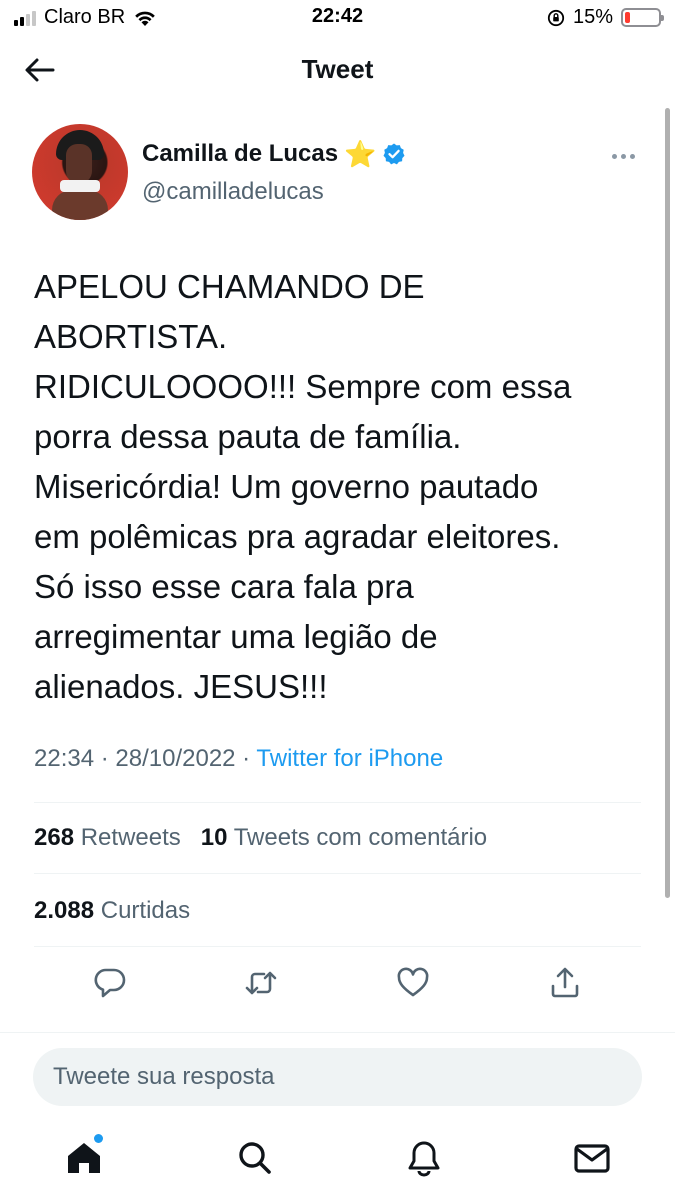  Describe the element at coordinates (214, 837) in the screenshot. I see `quotes-count: 10` at that location.